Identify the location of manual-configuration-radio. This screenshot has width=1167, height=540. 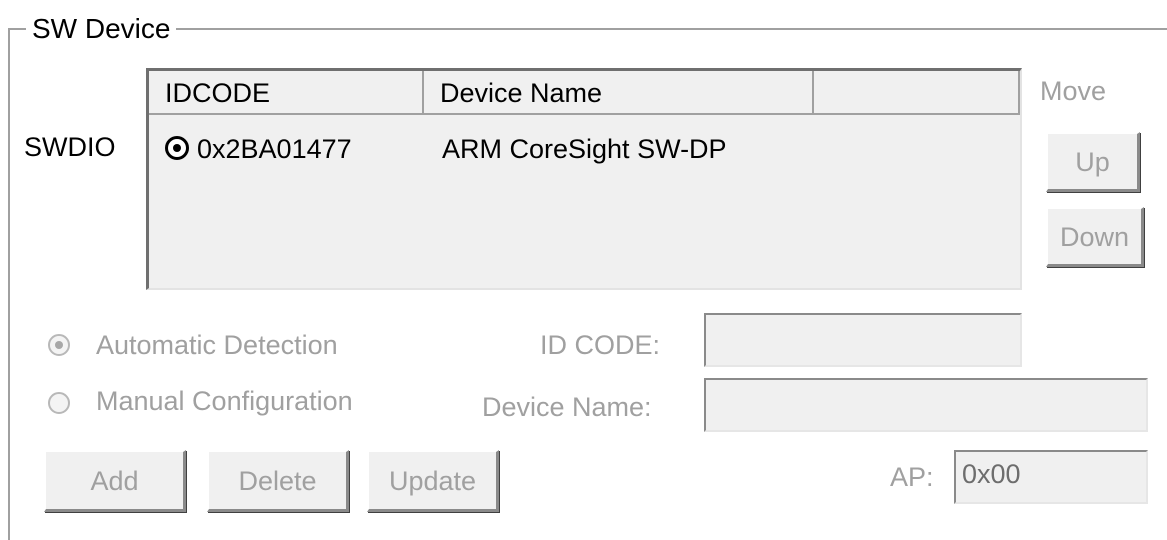
(59, 403).